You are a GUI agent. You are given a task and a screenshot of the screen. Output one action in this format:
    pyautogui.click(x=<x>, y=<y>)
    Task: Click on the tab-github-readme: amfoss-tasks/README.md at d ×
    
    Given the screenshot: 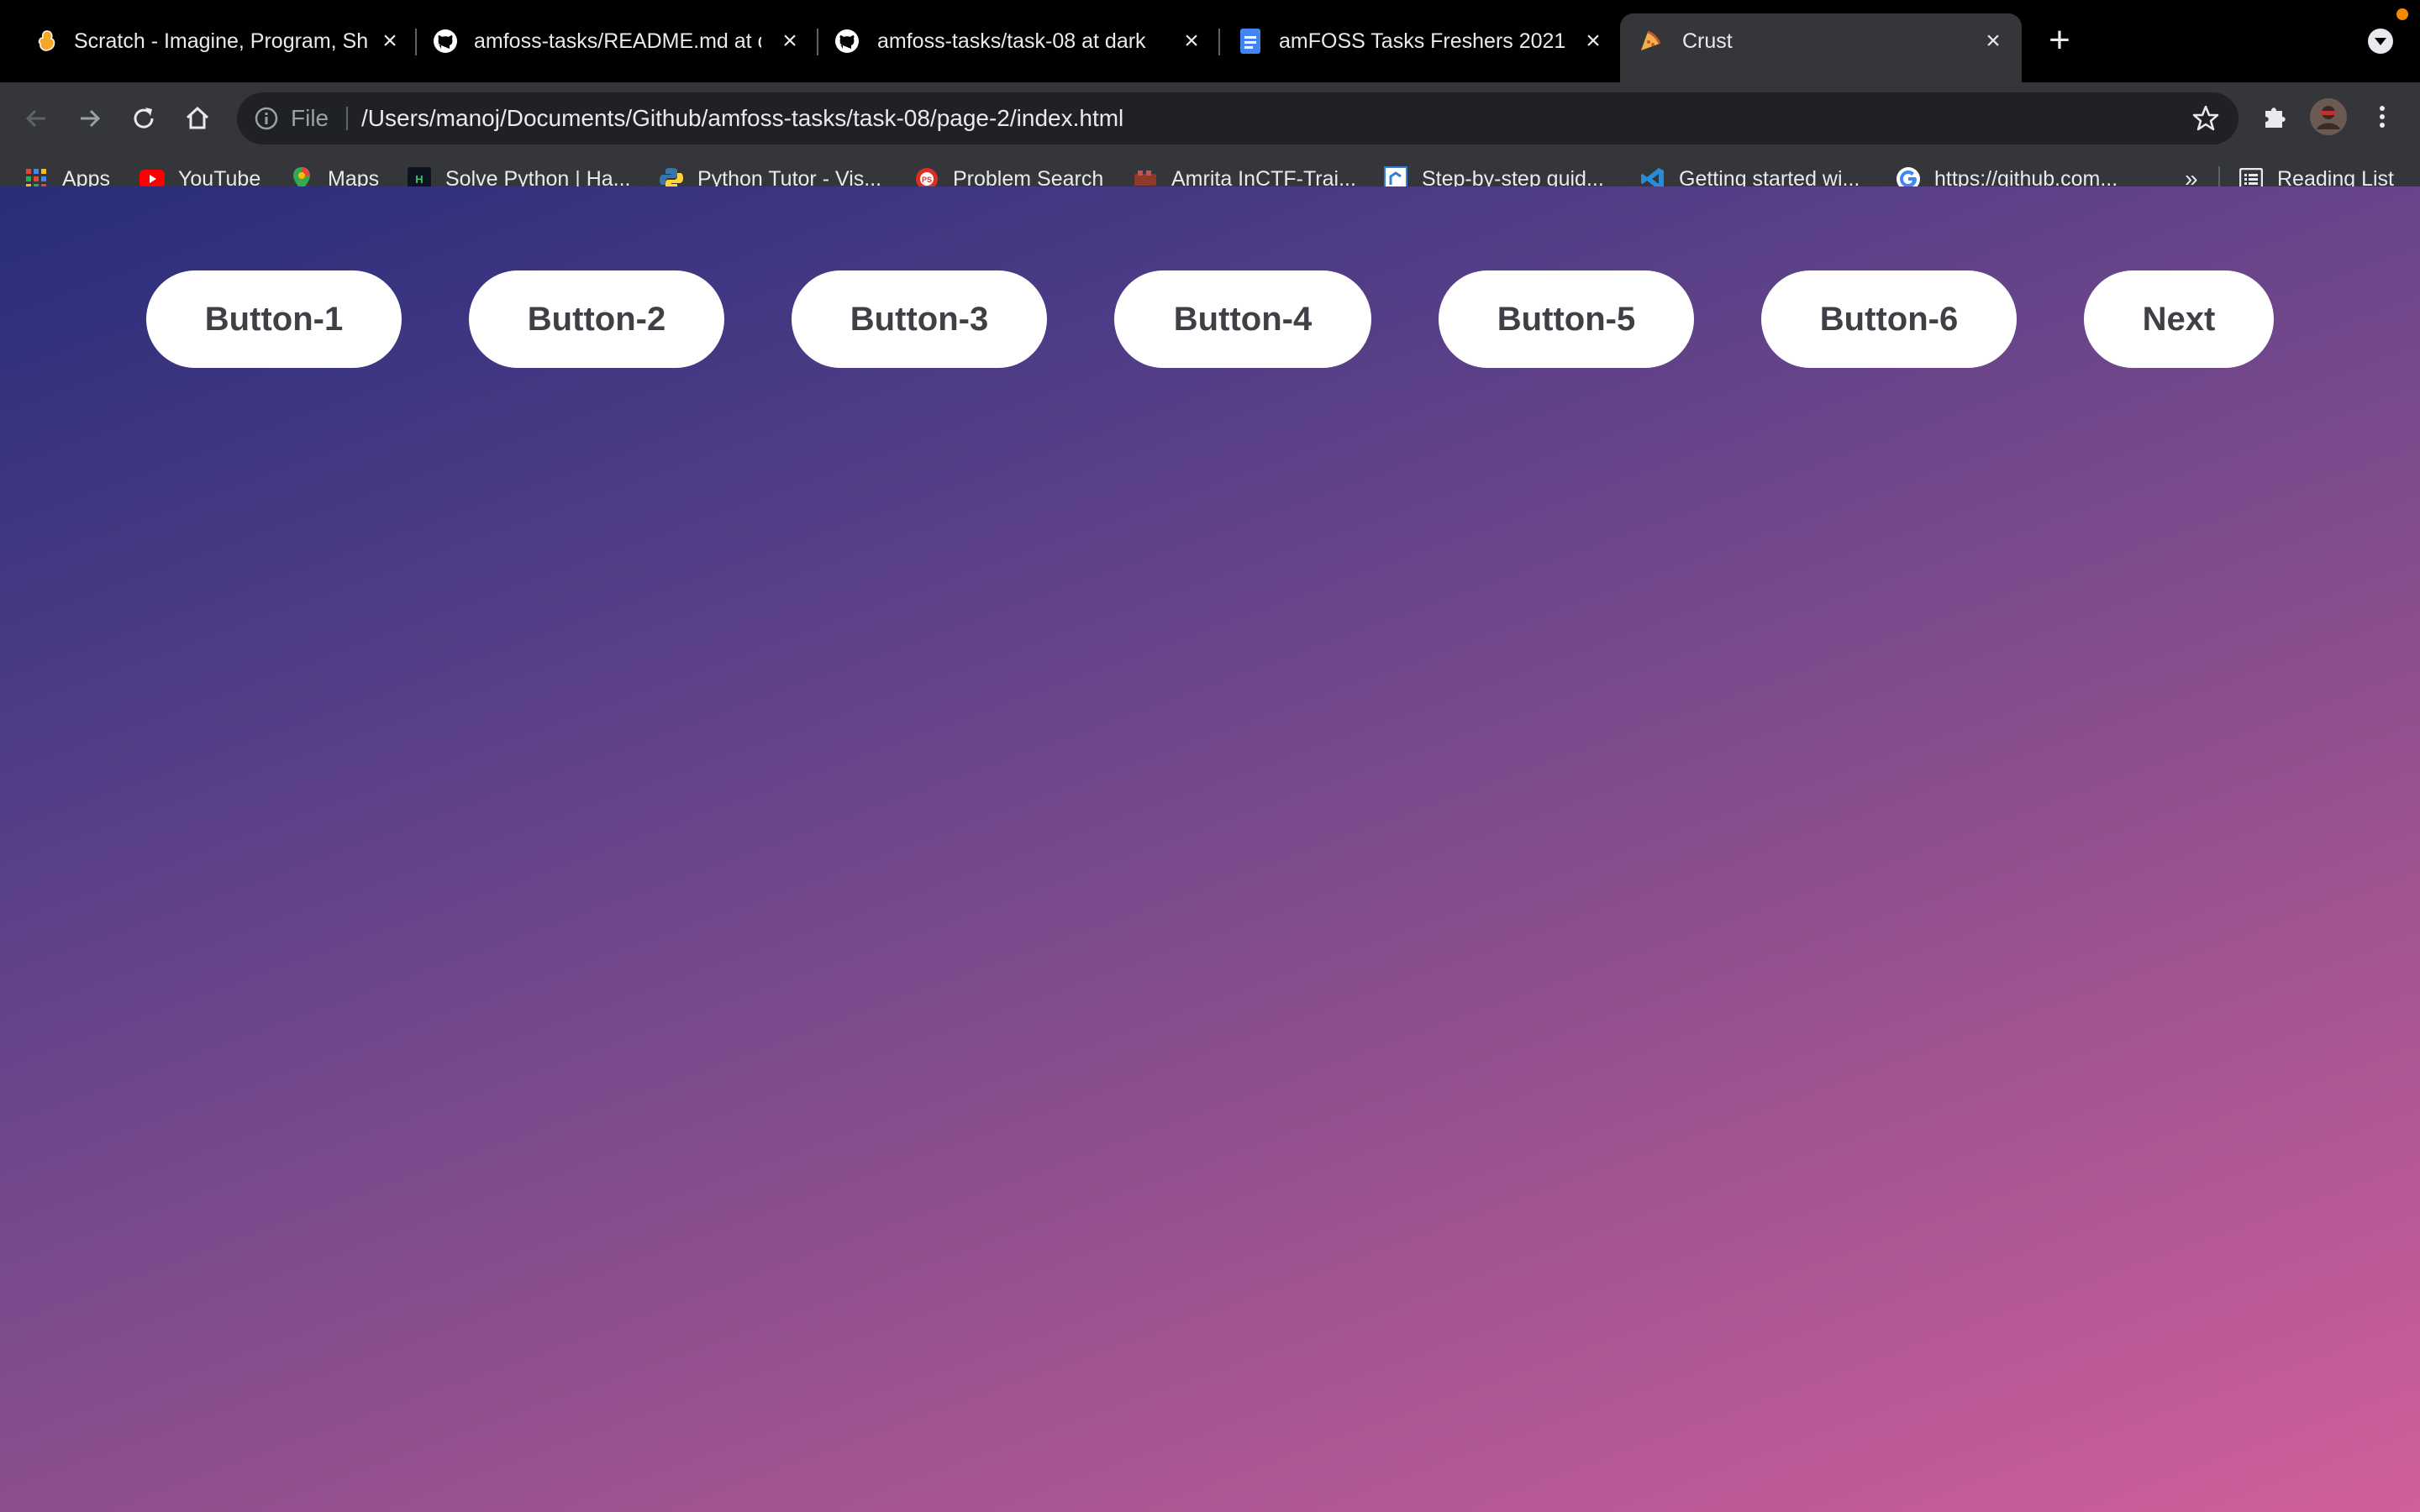 What is the action you would take?
    pyautogui.click(x=615, y=41)
    